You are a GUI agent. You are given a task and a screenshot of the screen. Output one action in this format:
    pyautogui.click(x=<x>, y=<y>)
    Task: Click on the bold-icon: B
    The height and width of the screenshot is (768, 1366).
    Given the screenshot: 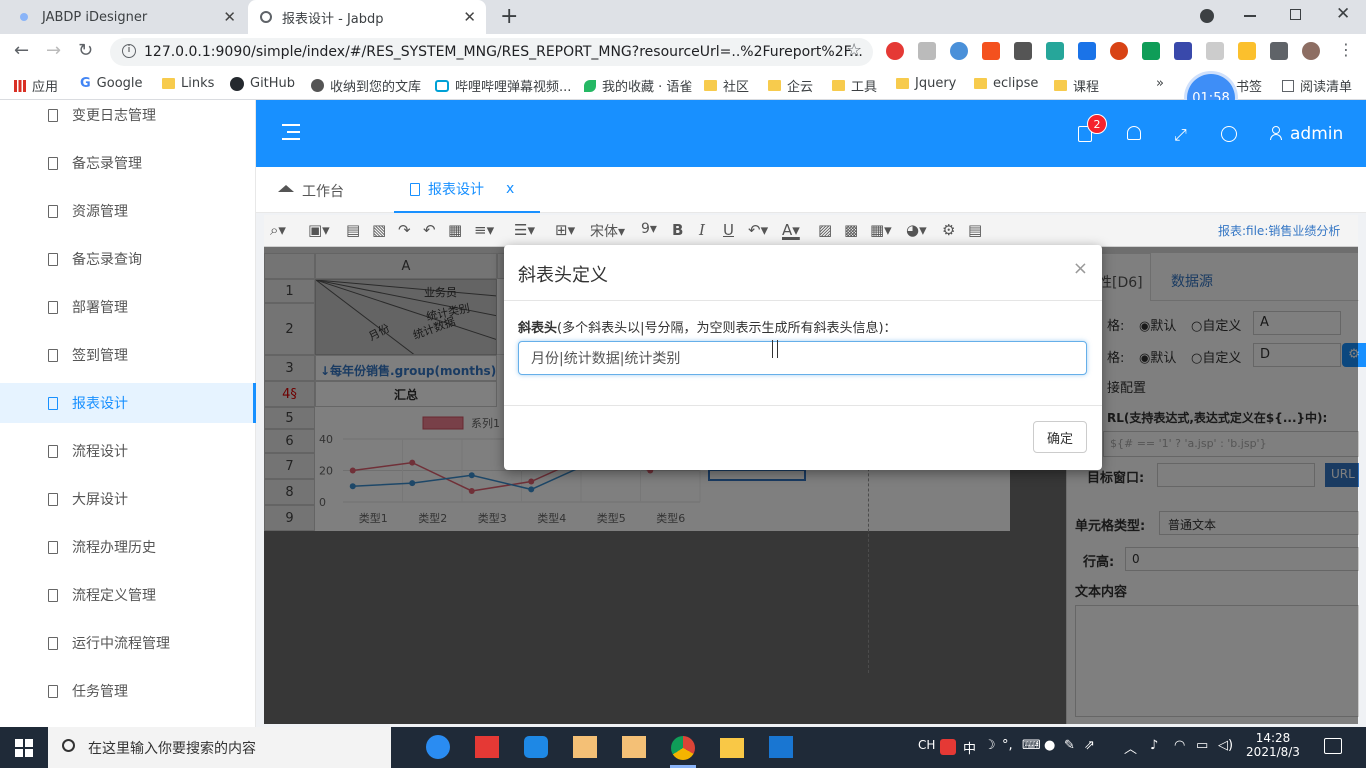 What is the action you would take?
    pyautogui.click(x=677, y=230)
    